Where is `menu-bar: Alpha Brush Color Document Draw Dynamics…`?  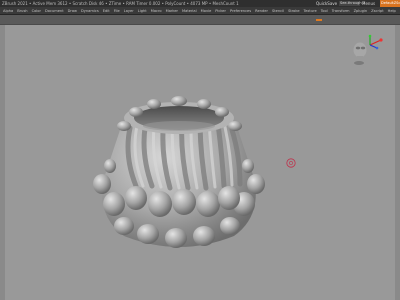 menu-bar: Alpha Brush Color Document Draw Dynamics… is located at coordinates (200, 11).